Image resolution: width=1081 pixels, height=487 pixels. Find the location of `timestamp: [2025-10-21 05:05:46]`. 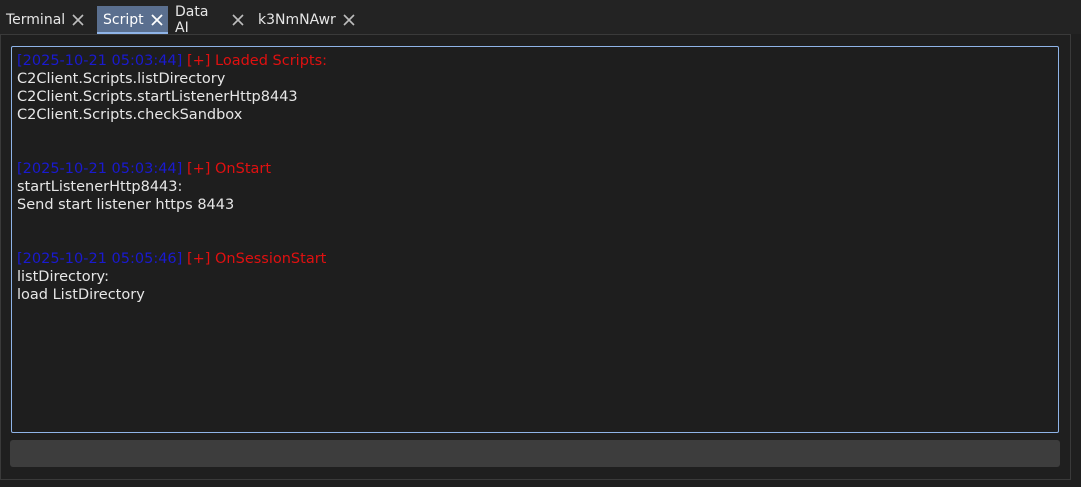

timestamp: [2025-10-21 05:05:46] is located at coordinates (100, 259).